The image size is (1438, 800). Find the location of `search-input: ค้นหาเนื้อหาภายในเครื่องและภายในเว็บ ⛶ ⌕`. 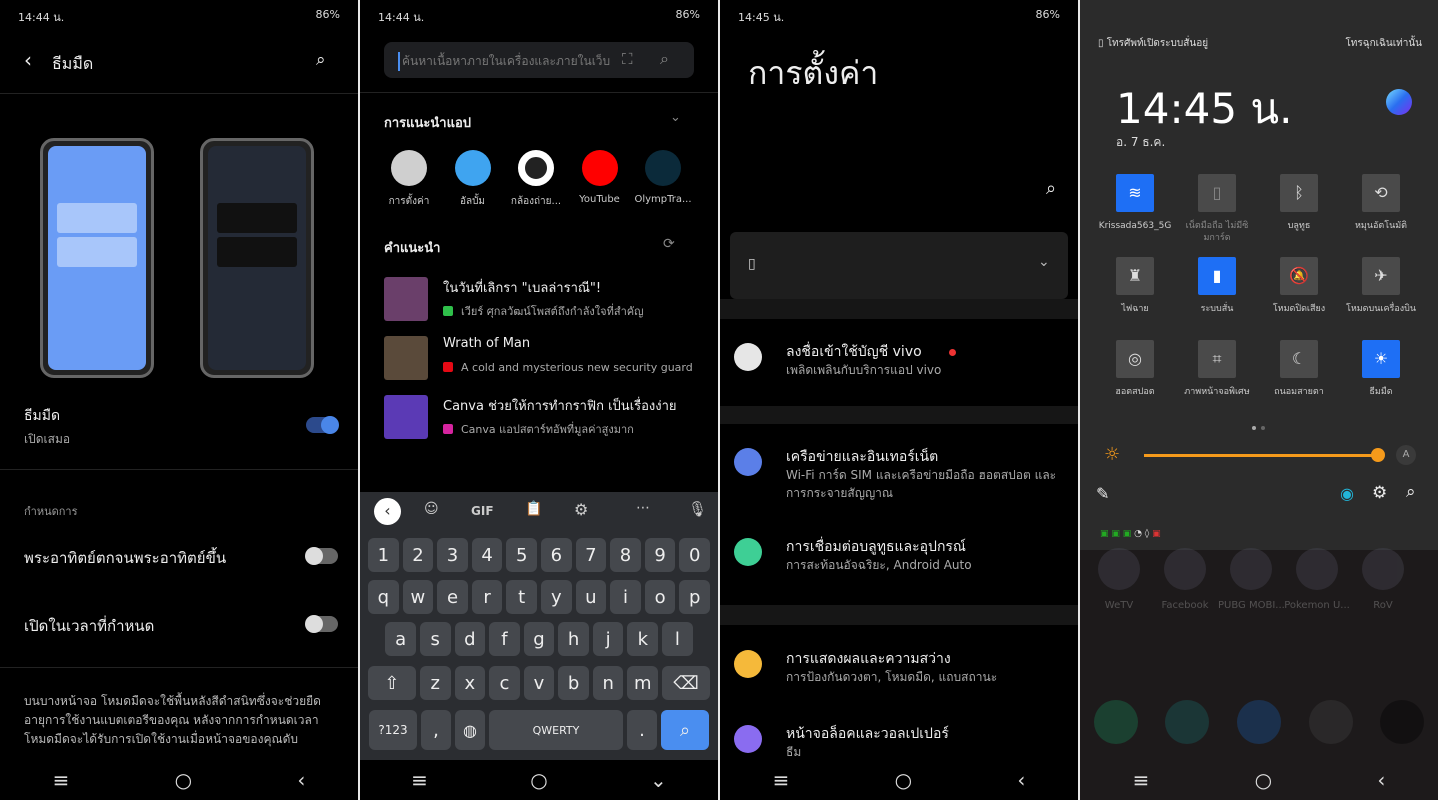

search-input: ค้นหาเนื้อหาภายในเครื่องและภายในเว็บ ⛶ ⌕ is located at coordinates (539, 60).